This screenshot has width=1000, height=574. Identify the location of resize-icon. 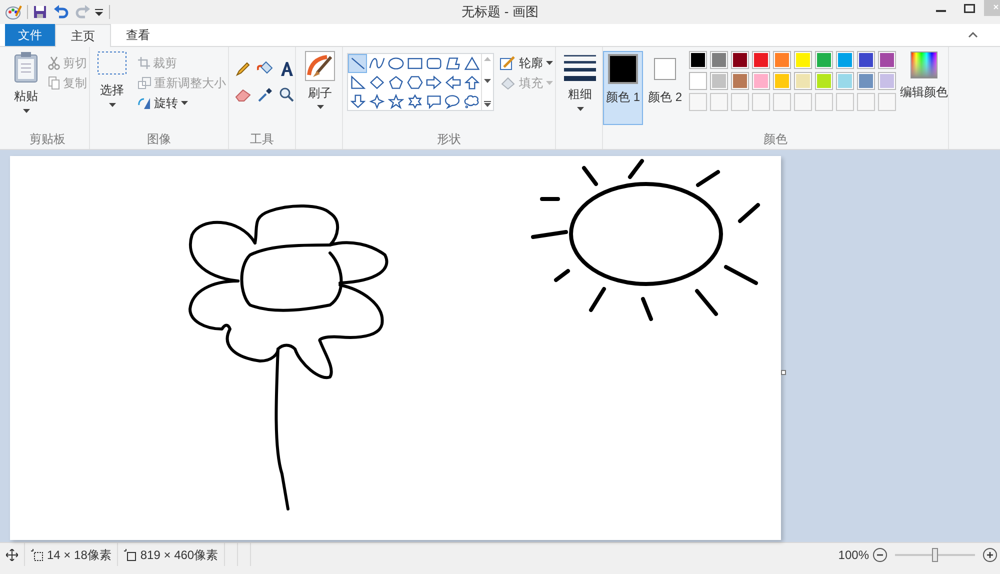
(144, 83).